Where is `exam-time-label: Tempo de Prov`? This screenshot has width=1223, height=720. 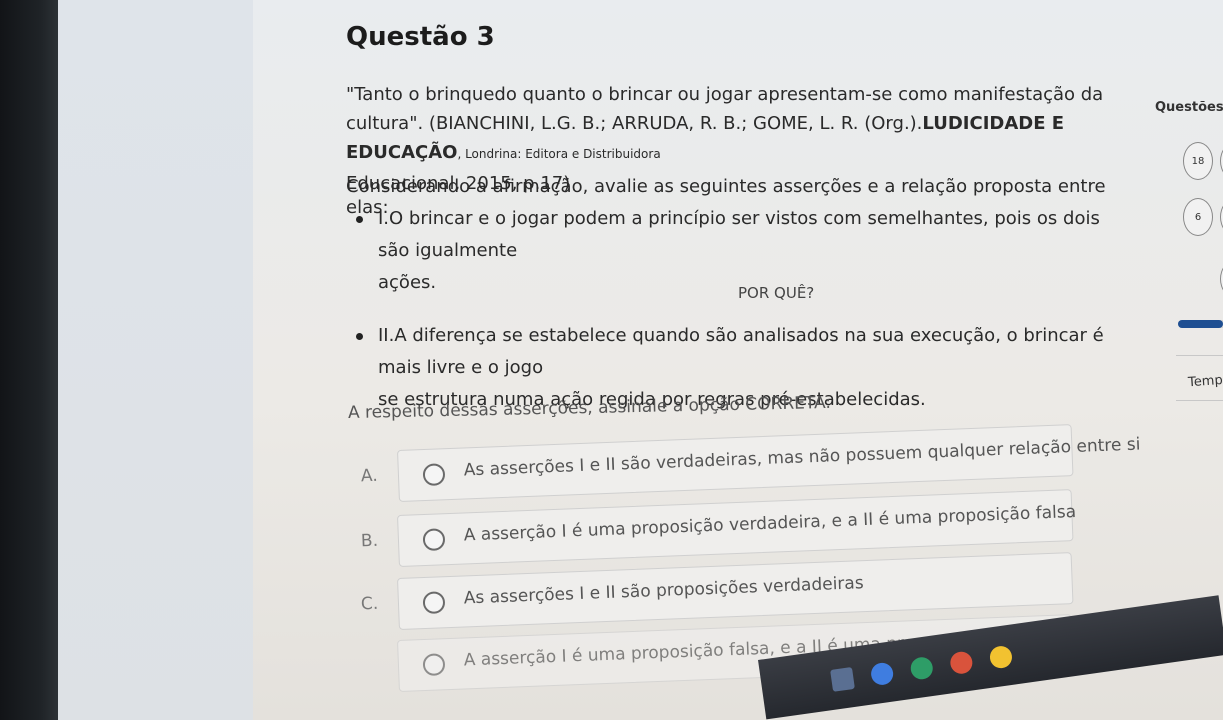 exam-time-label: Tempo de Prov is located at coordinates (1205, 380).